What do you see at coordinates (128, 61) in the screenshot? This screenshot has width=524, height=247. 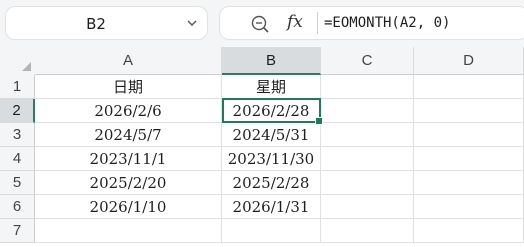 I see `column-header-a: A` at bounding box center [128, 61].